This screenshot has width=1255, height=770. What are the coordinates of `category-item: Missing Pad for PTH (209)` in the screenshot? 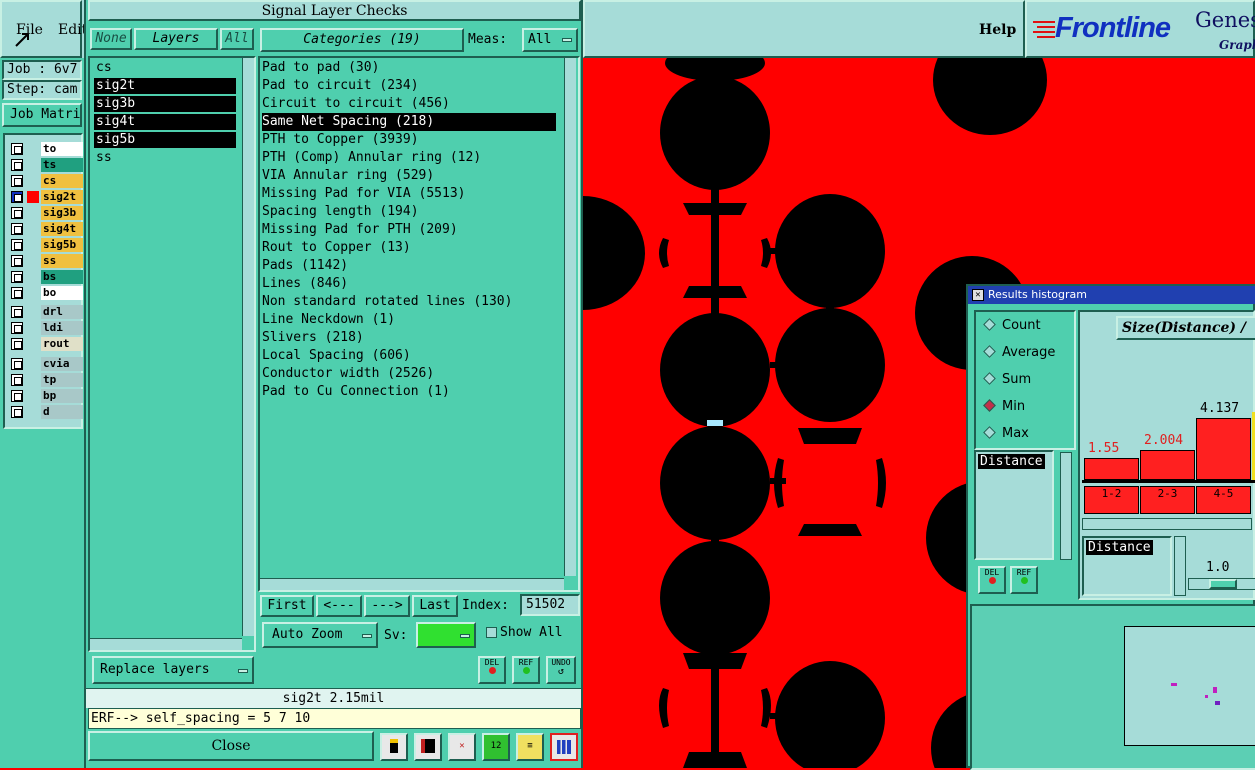 It's located at (360, 230).